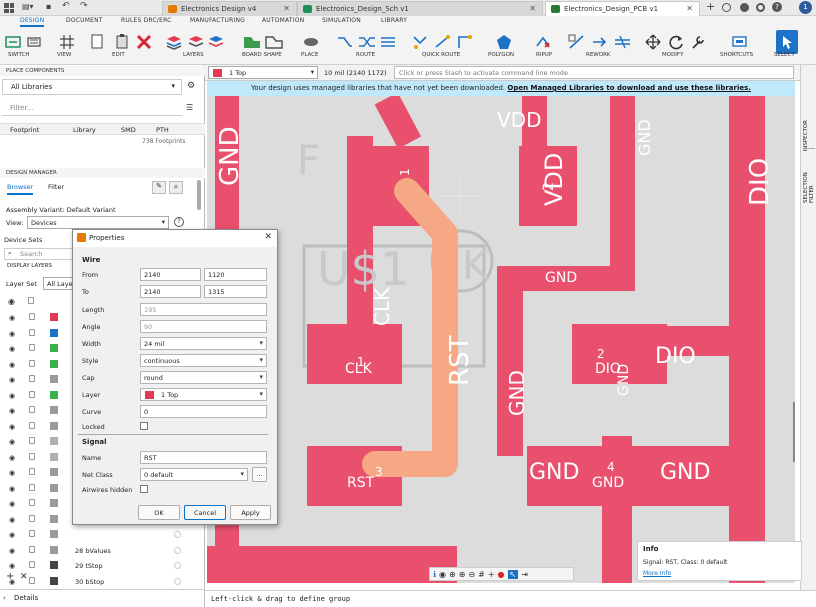  Describe the element at coordinates (84, 20) in the screenshot. I see `ribbon-tab-document: DOCUMENT` at that location.